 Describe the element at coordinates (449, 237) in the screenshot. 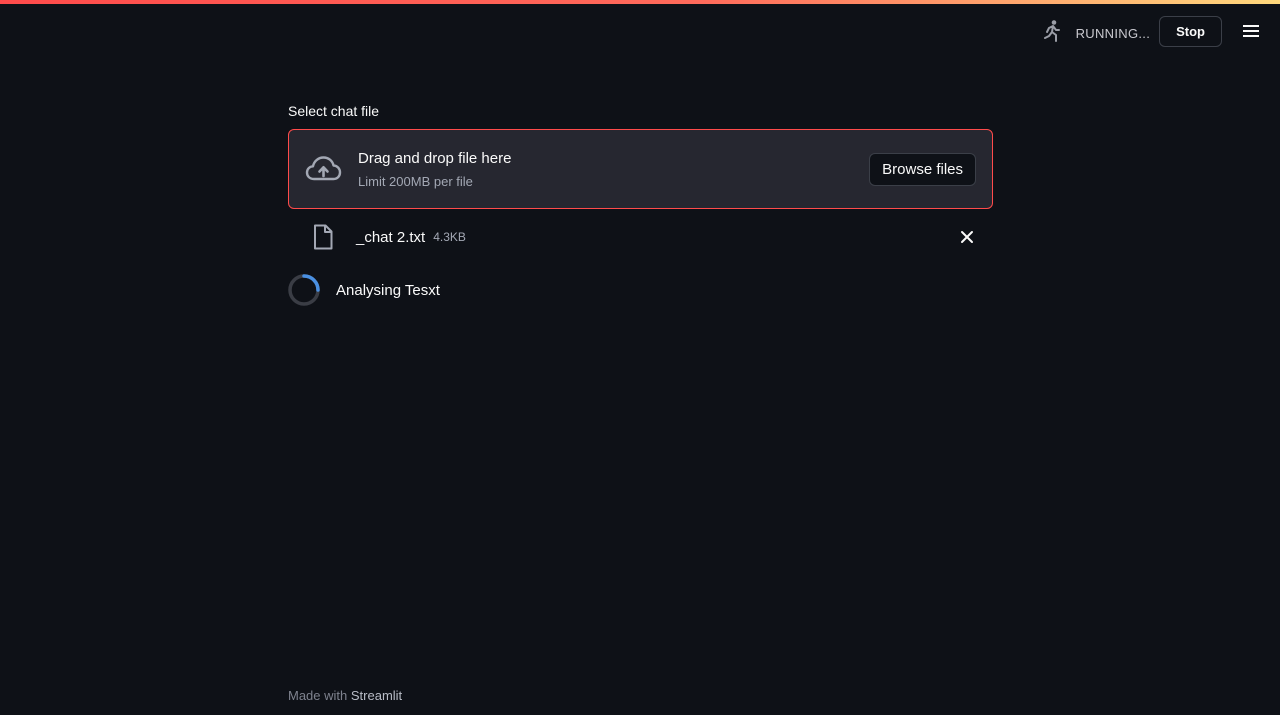

I see `uploaded-file-size: 4.3KB` at that location.